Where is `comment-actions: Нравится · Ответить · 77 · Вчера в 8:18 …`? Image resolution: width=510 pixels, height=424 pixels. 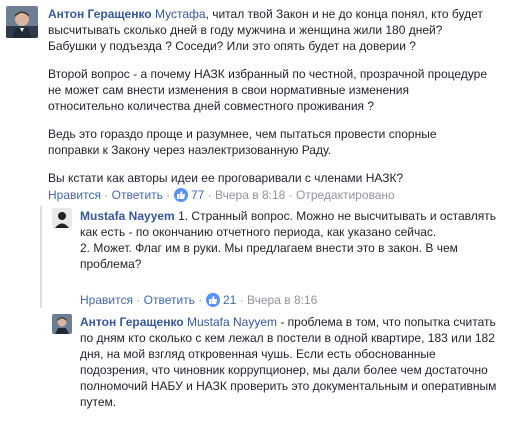
comment-actions: Нравится · Ответить · 77 · Вчера в 8:18 … is located at coordinates (221, 195).